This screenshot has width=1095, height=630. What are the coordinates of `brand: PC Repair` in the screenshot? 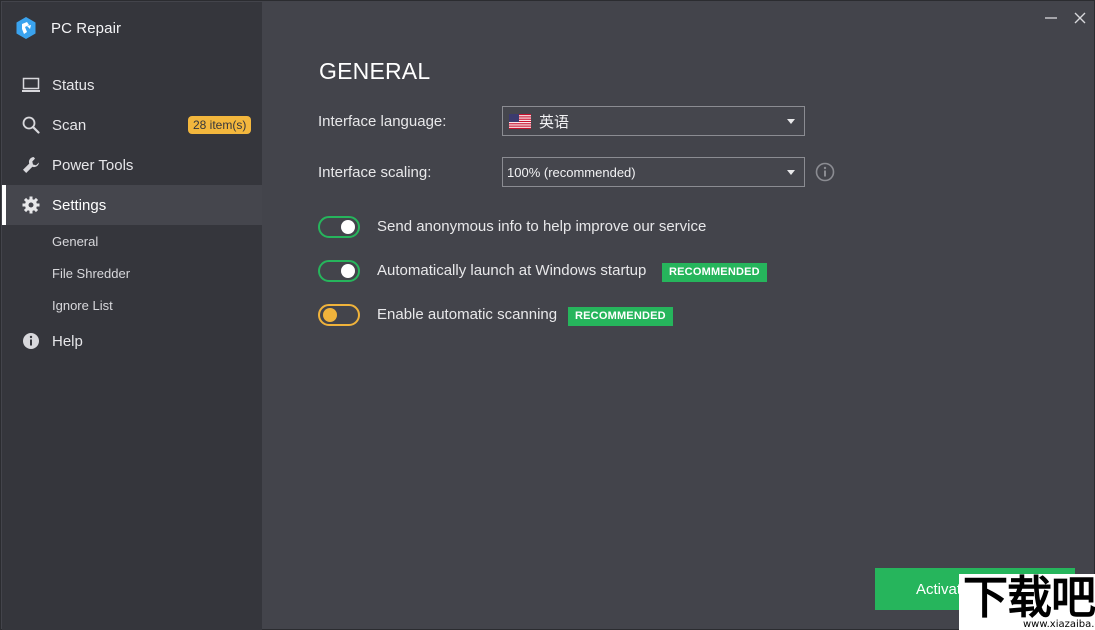 It's located at (67, 28).